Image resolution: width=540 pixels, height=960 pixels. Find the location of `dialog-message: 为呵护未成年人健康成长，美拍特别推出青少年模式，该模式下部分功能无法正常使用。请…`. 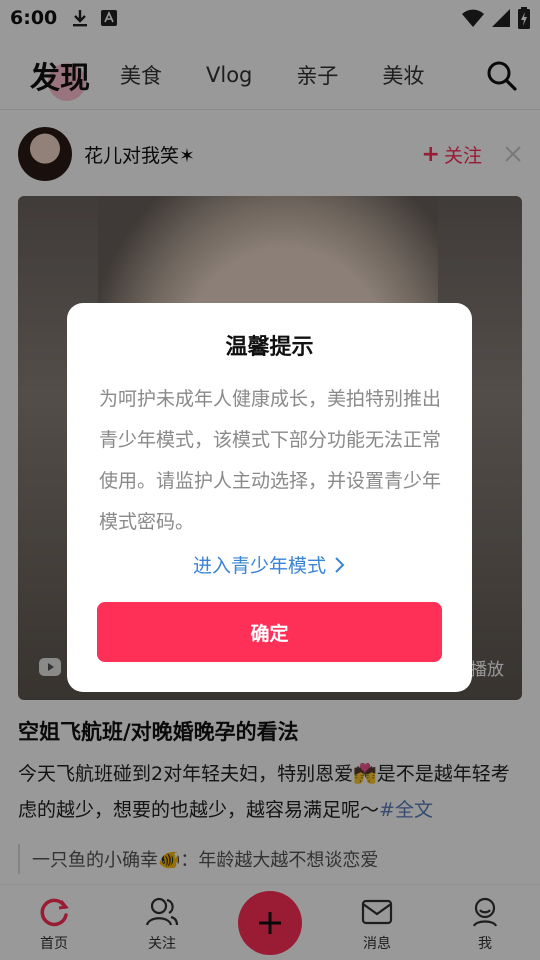

dialog-message: 为呵护未成年人健康成长，美拍特别推出青少年模式，该模式下部分功能无法正常使用。请… is located at coordinates (270, 460).